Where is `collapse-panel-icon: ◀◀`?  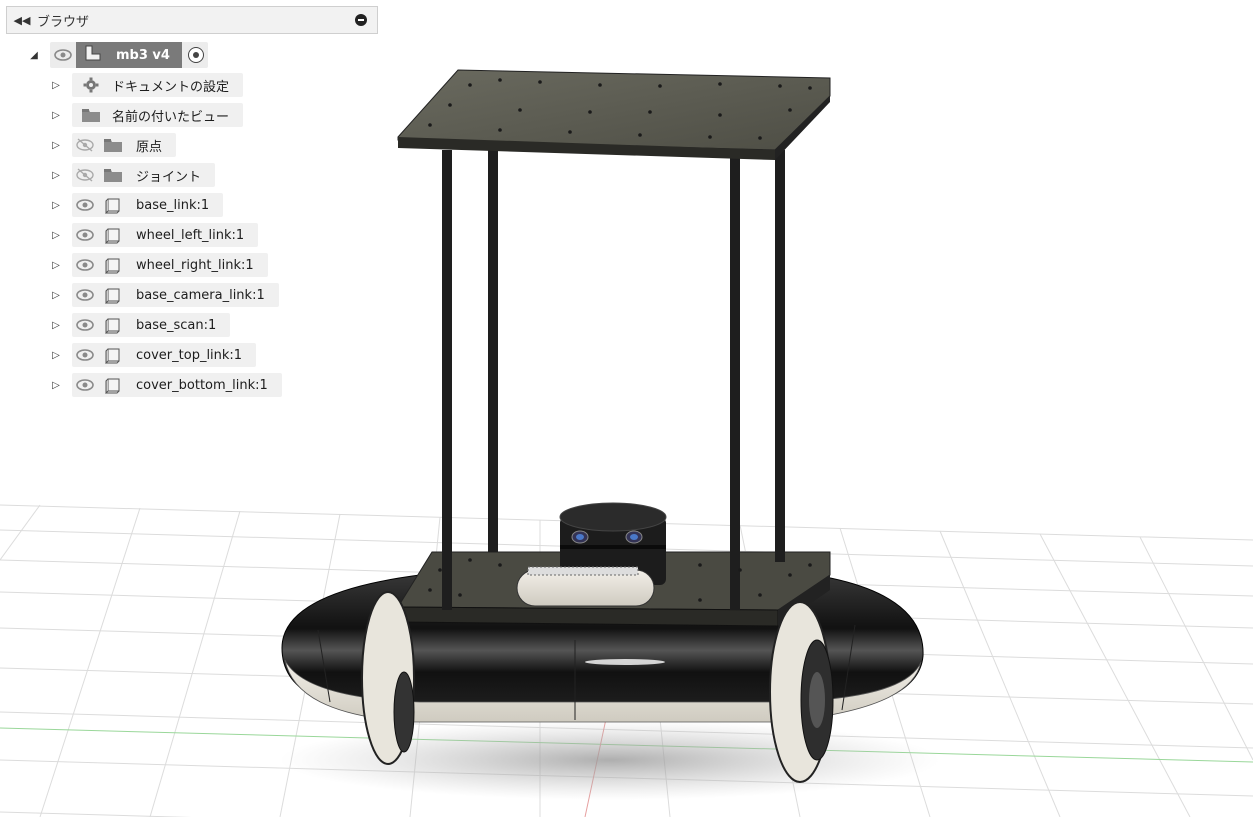
collapse-panel-icon: ◀◀ is located at coordinates (22, 20).